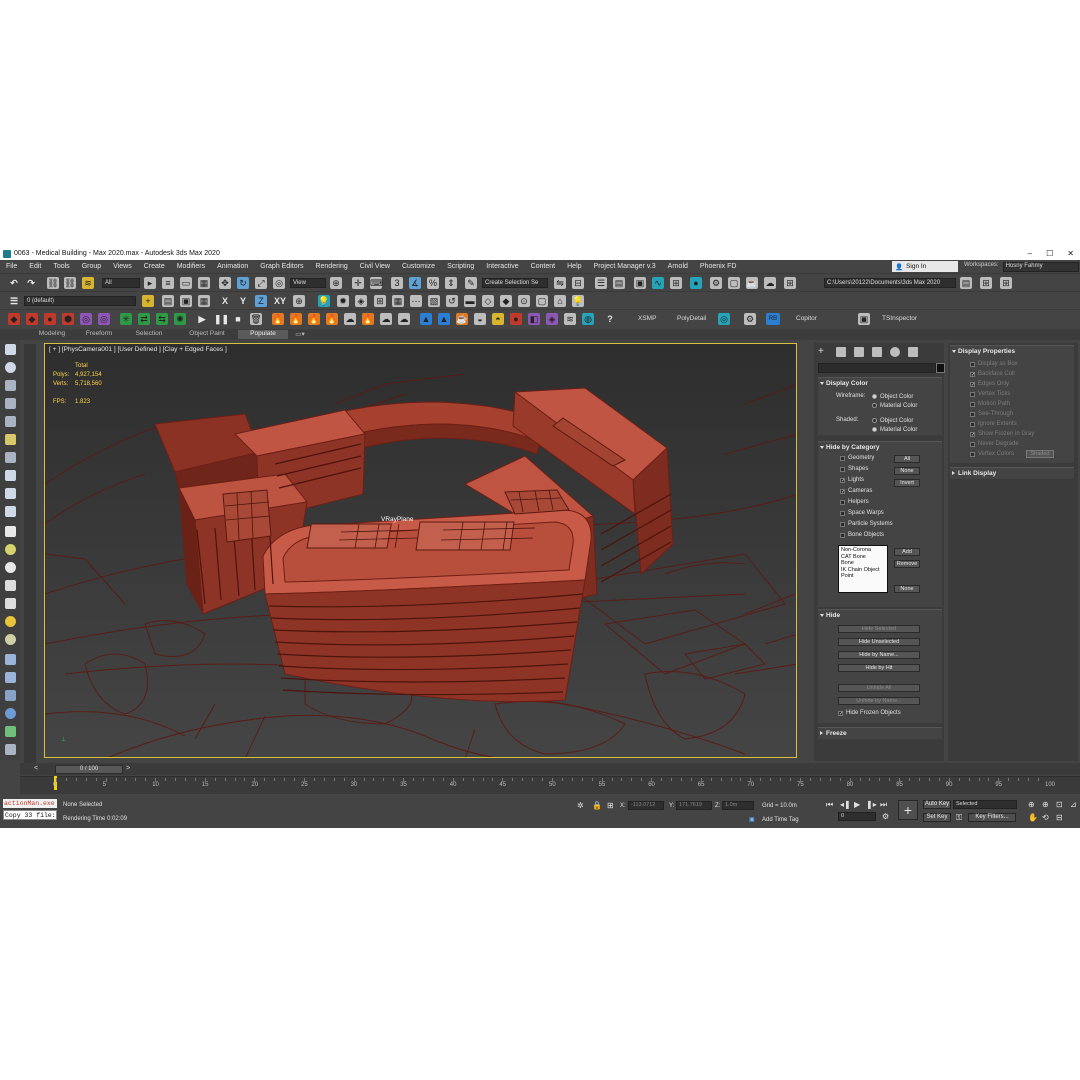  Describe the element at coordinates (874, 405) in the screenshot. I see `wireframe-material-color-radio` at that location.